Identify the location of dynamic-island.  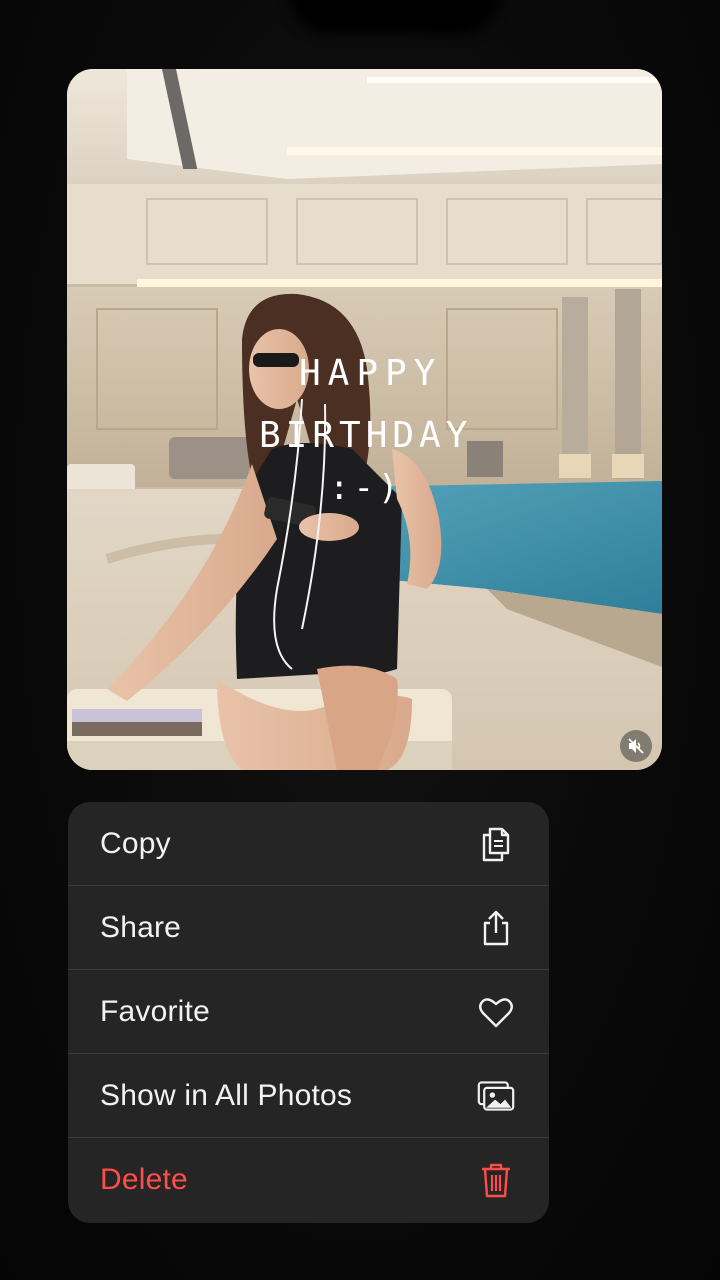
(395, 17).